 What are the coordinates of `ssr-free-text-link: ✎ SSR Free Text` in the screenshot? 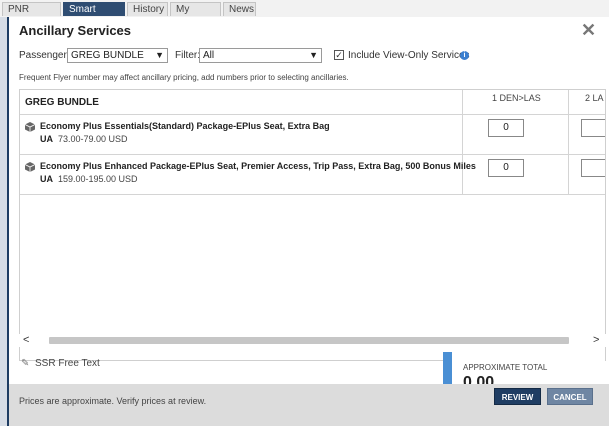 It's located at (60, 363).